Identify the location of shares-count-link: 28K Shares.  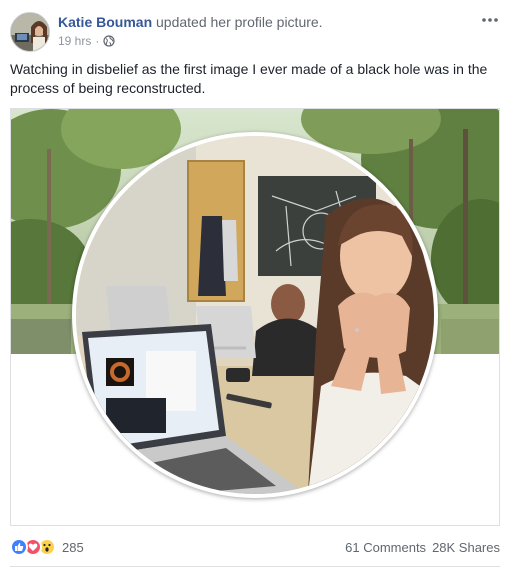
(466, 547).